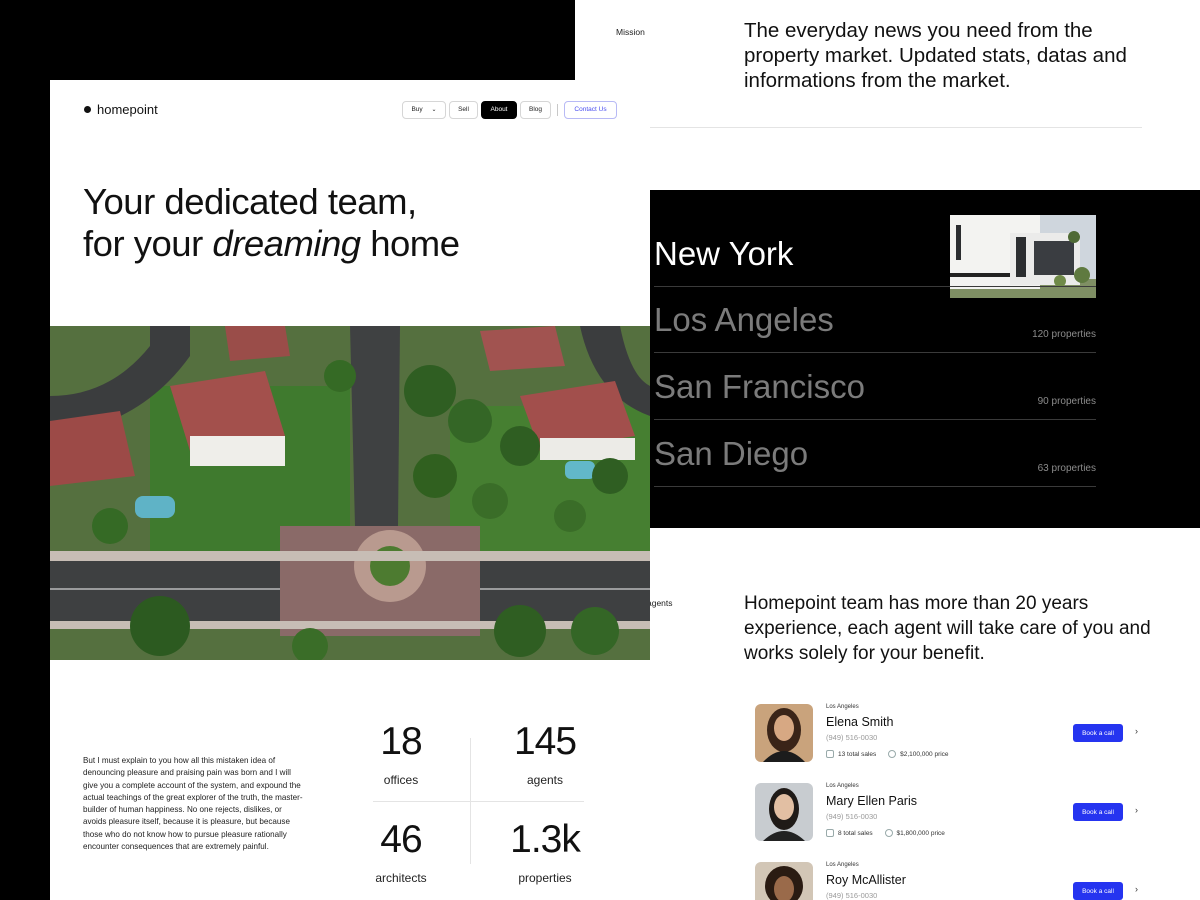 Image resolution: width=1200 pixels, height=900 pixels. What do you see at coordinates (875, 386) in the screenshot?
I see `city-row-san-francisco: San Francisco 90 properties` at bounding box center [875, 386].